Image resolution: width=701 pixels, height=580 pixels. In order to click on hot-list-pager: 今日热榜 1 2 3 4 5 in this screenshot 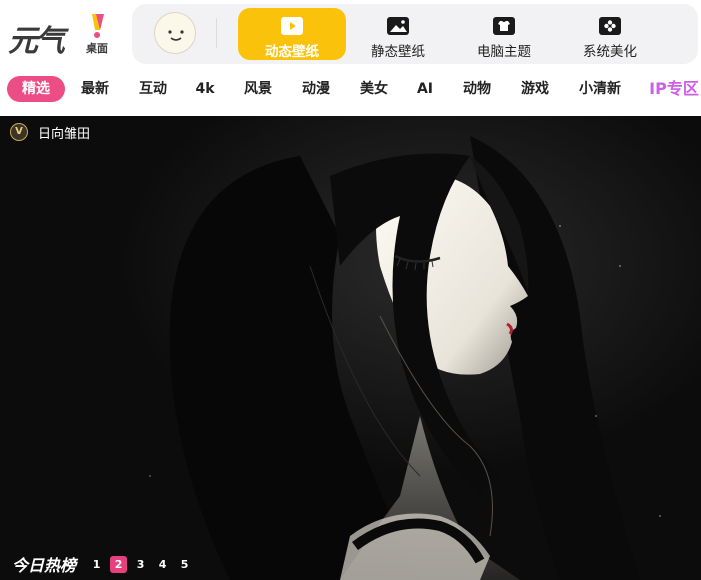, I will do `click(105, 564)`.